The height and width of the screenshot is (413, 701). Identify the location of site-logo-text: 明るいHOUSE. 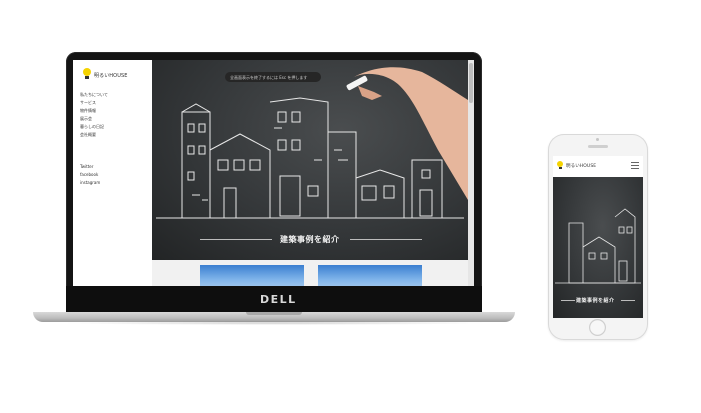
(111, 75).